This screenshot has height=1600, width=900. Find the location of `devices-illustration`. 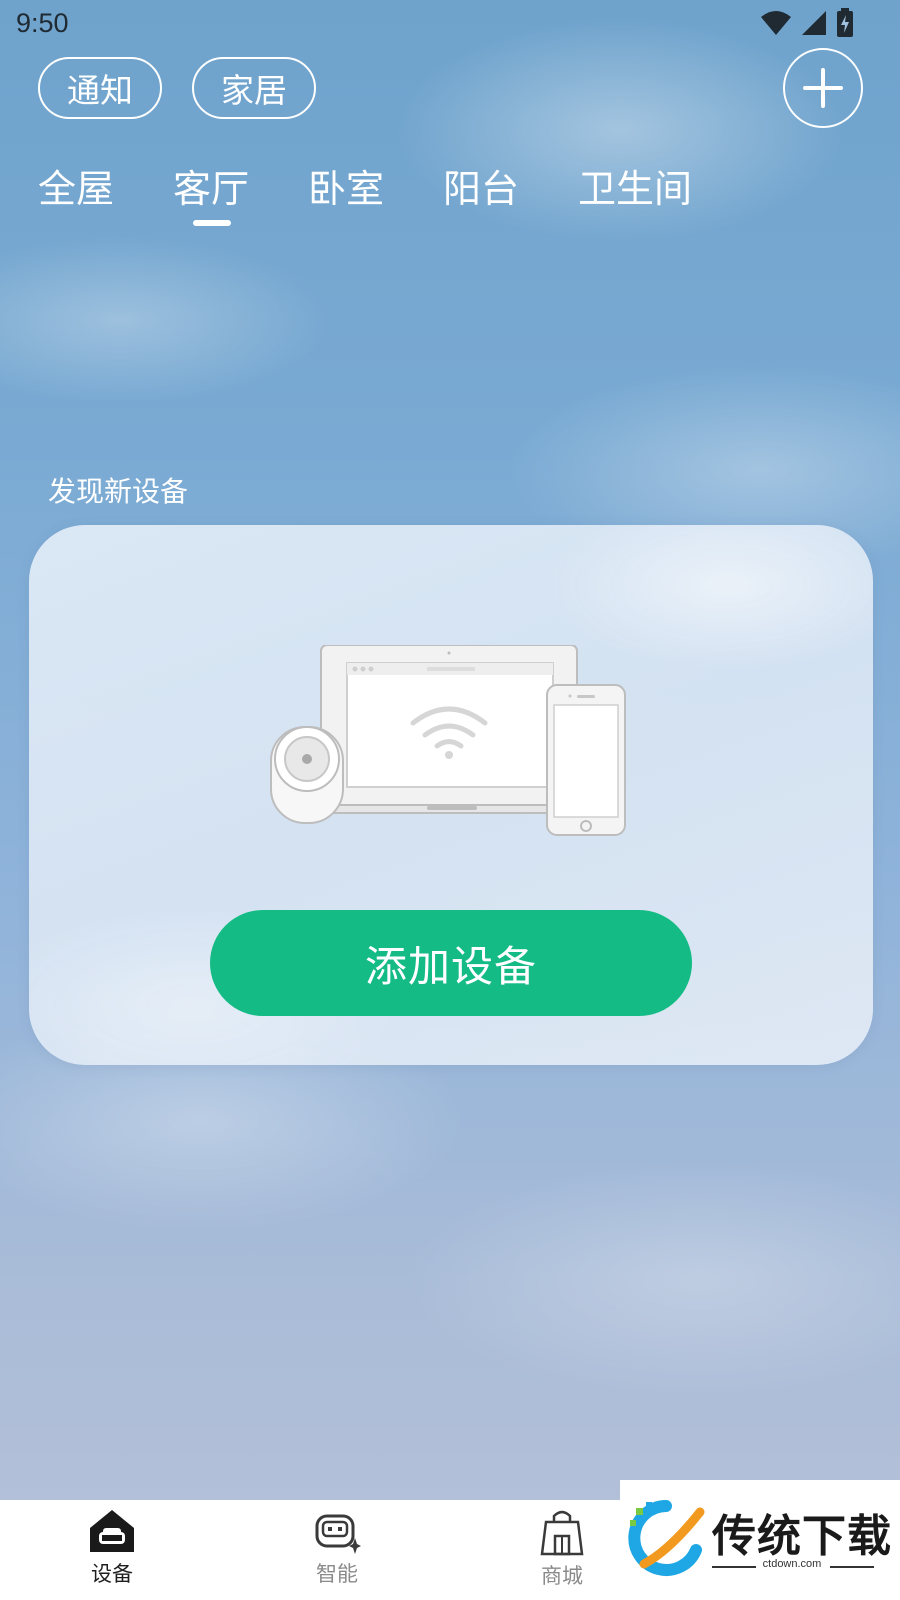

devices-illustration is located at coordinates (448, 740).